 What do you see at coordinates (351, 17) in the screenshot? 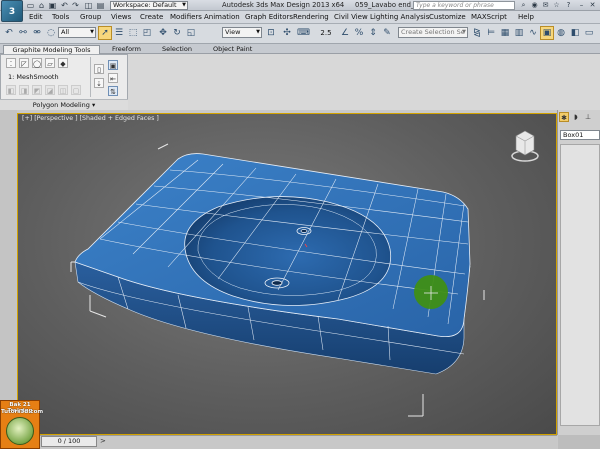
I see `menu-civil-view: Civil View` at bounding box center [351, 17].